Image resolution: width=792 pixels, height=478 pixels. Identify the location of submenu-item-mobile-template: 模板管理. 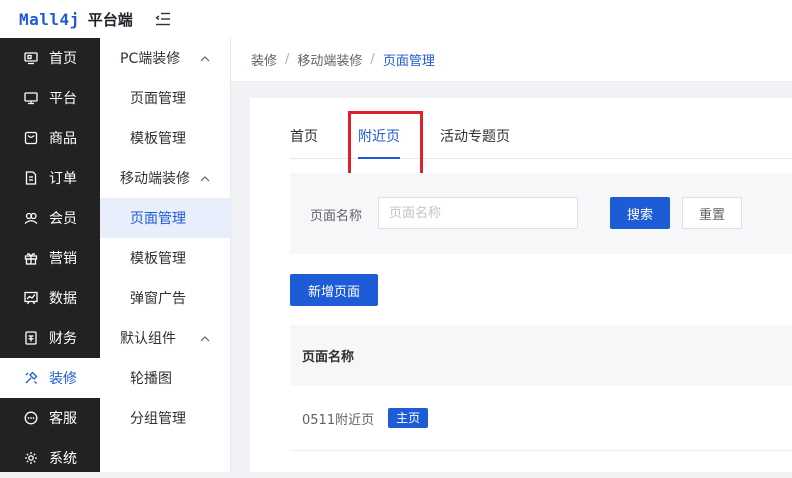
(165, 258).